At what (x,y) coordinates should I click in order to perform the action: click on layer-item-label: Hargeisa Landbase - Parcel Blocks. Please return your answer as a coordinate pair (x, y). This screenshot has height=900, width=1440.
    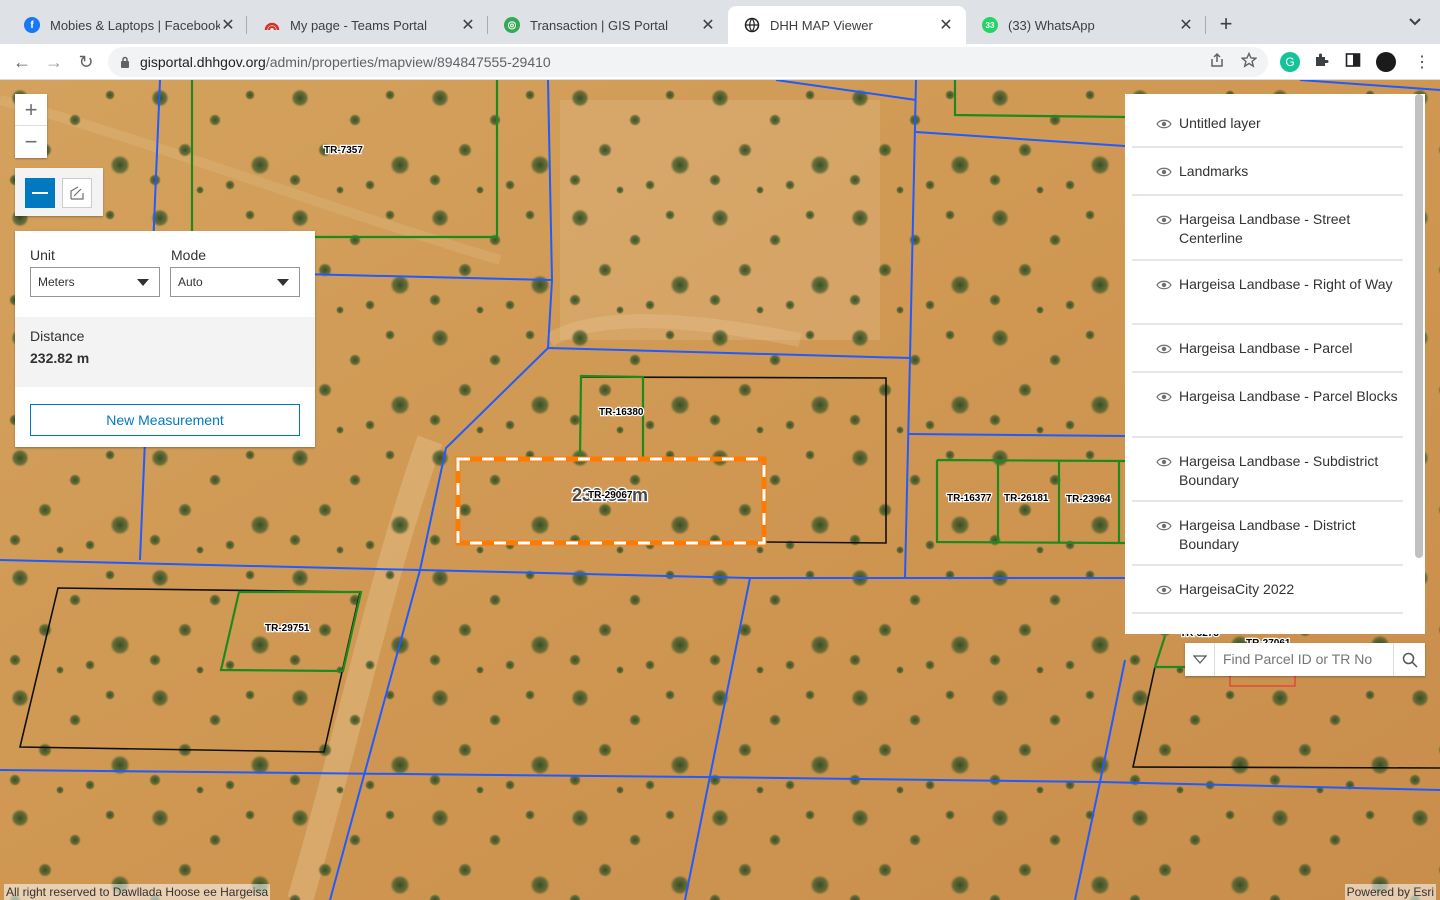
    Looking at the image, I should click on (1288, 396).